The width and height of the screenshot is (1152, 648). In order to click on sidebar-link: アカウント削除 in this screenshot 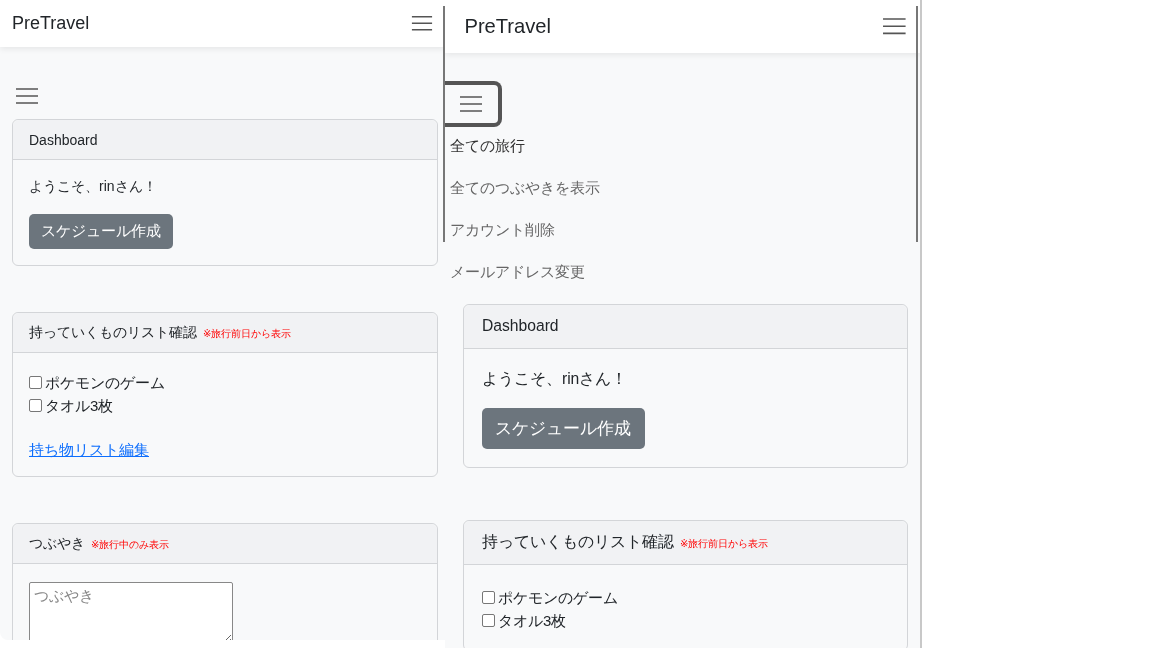, I will do `click(502, 229)`.